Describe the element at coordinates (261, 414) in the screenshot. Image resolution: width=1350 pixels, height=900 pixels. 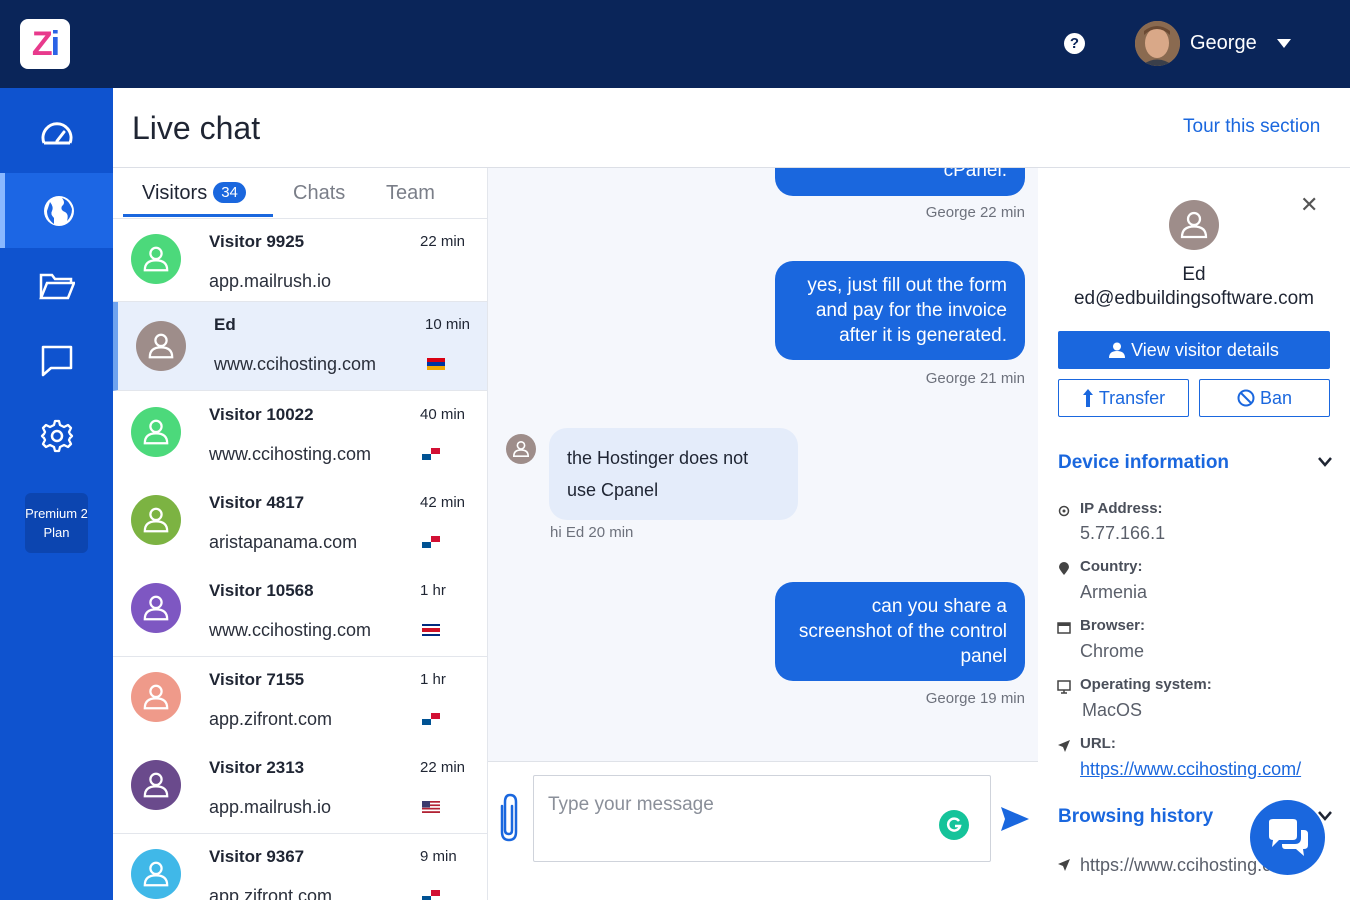
I see `visitor-name: Visitor 10022` at that location.